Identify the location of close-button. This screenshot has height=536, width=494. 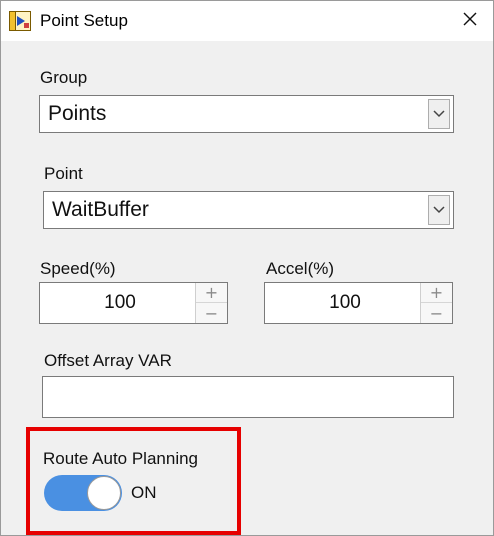
(470, 21).